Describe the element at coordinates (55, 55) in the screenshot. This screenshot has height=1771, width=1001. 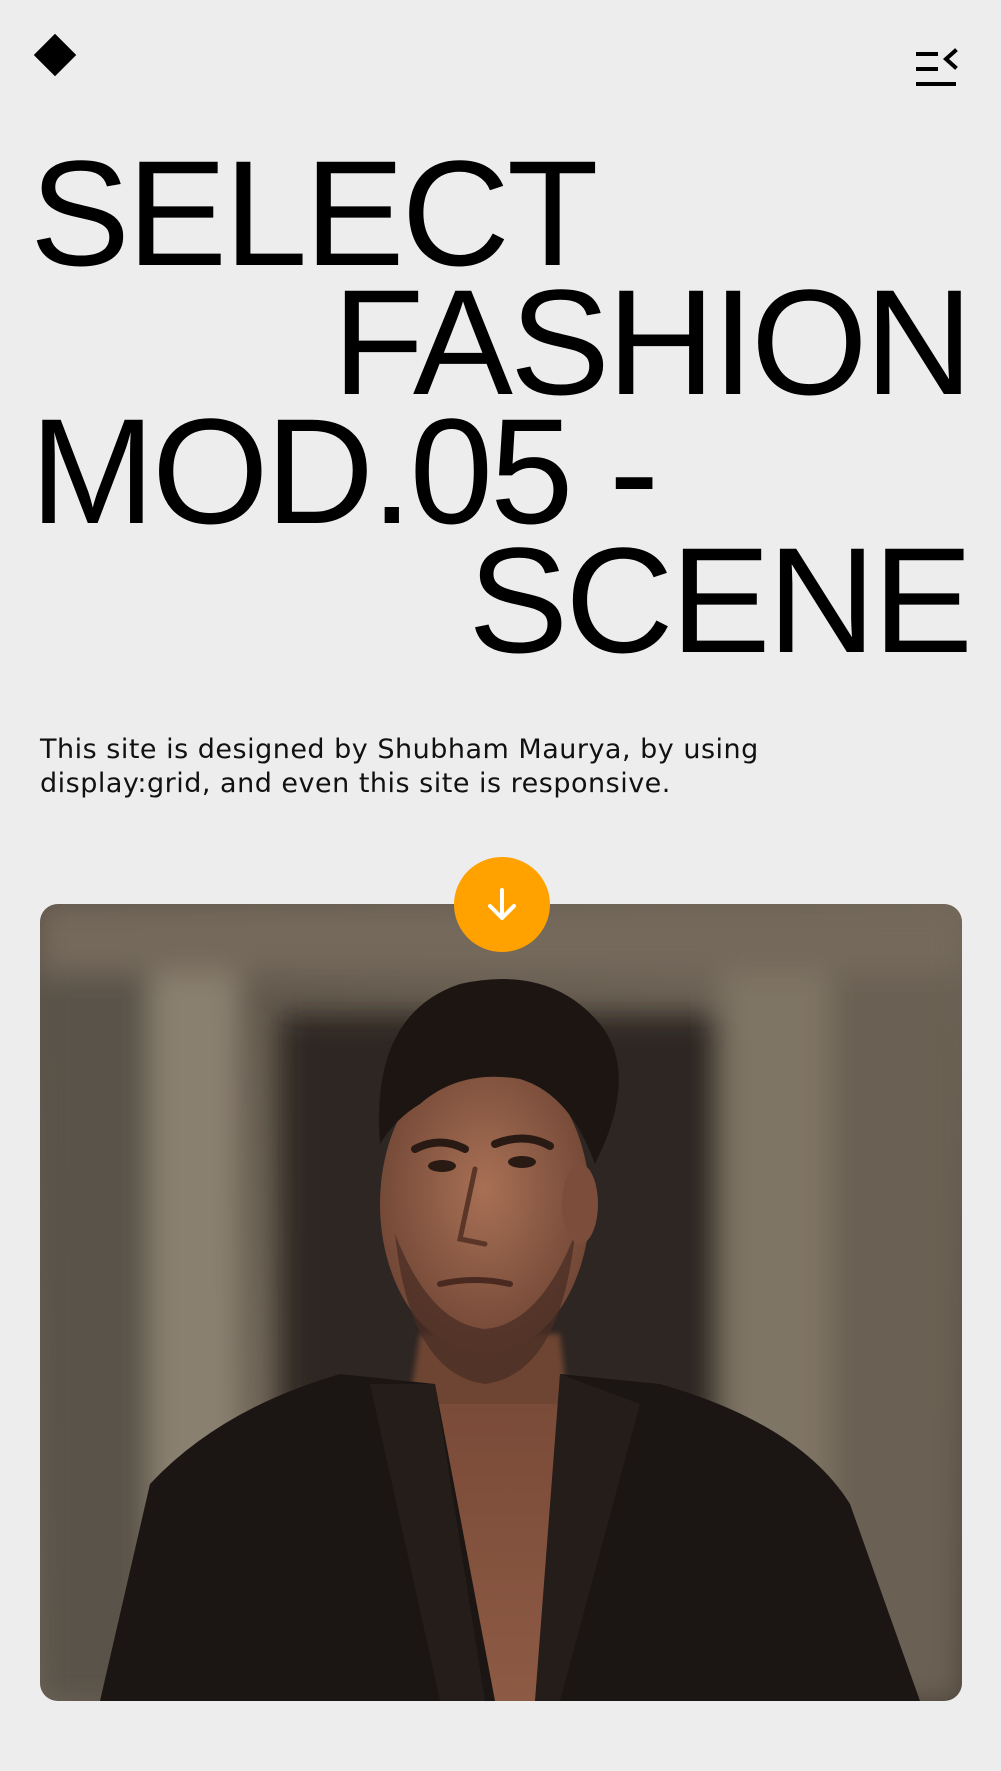
I see `diamond-logo-icon` at that location.